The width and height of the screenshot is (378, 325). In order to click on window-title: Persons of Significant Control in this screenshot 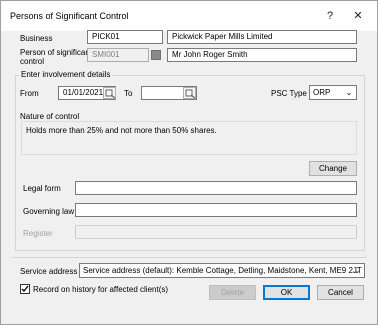, I will do `click(69, 16)`.